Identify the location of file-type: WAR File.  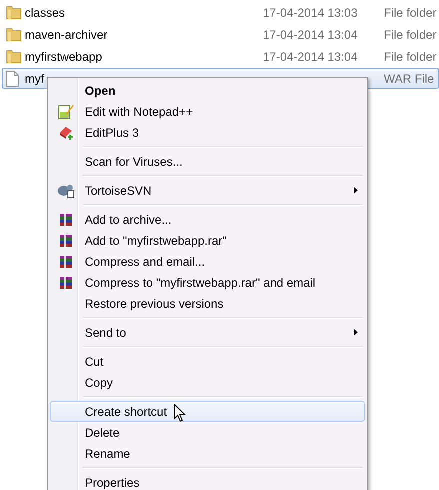
(410, 79).